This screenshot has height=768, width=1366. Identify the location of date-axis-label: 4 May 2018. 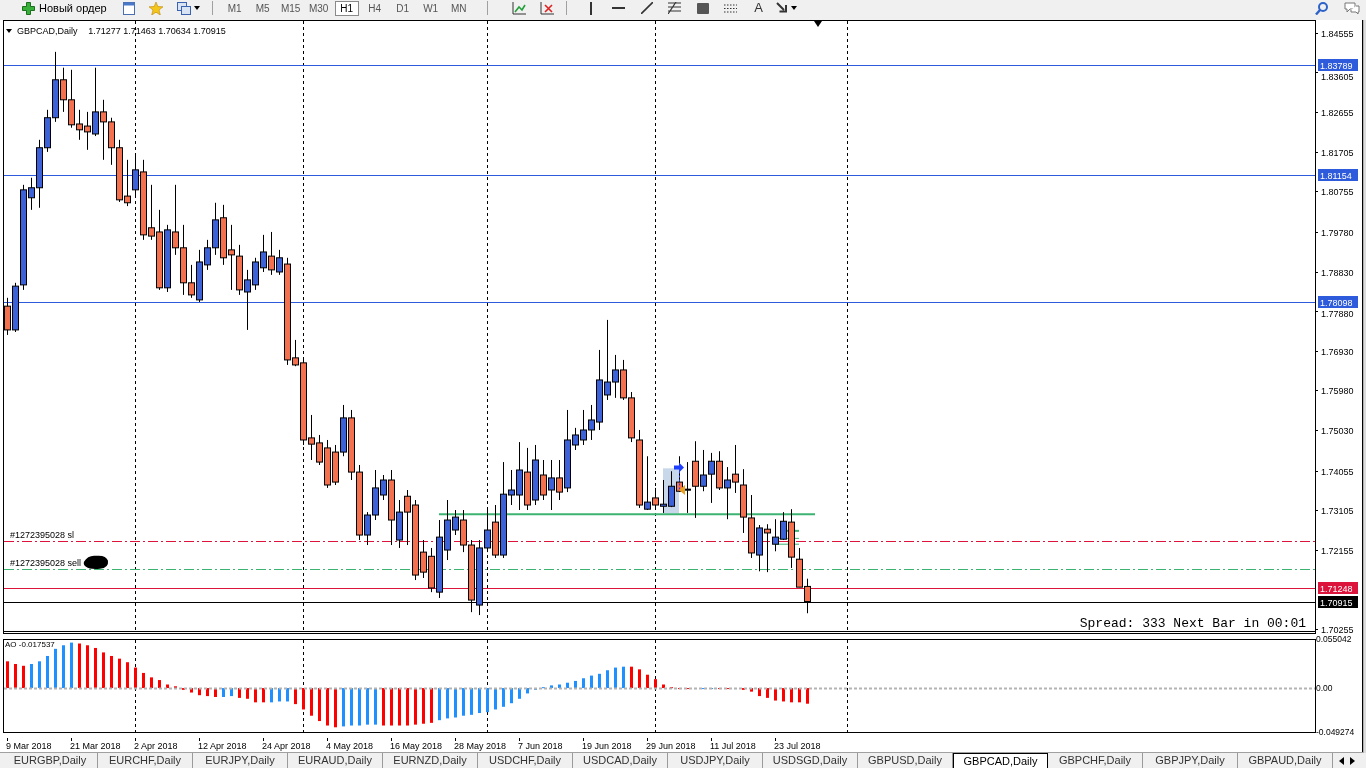
(350, 746).